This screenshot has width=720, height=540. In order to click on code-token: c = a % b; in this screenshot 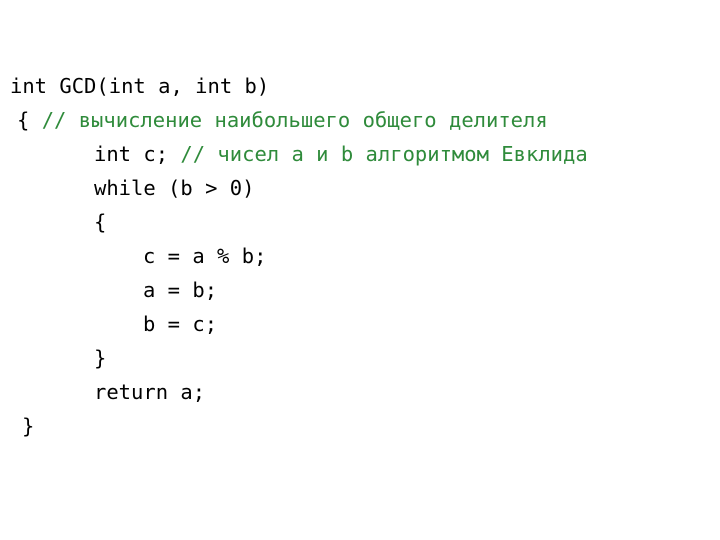, I will do `click(205, 256)`.